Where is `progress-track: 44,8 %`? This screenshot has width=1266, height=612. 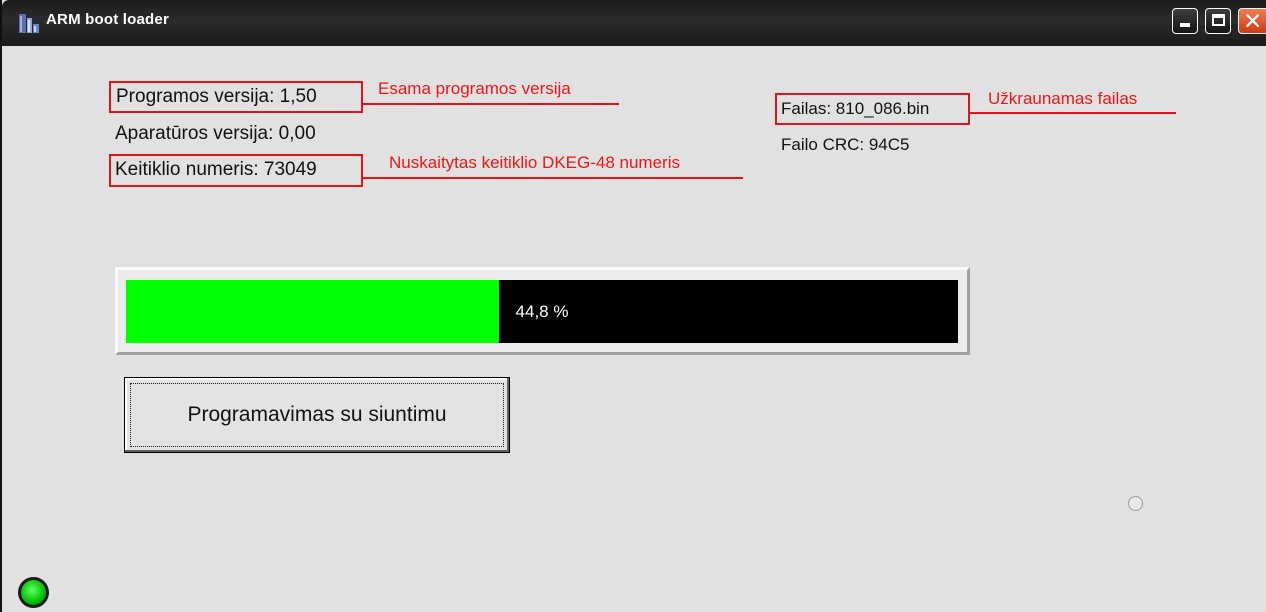
progress-track: 44,8 % is located at coordinates (542, 311).